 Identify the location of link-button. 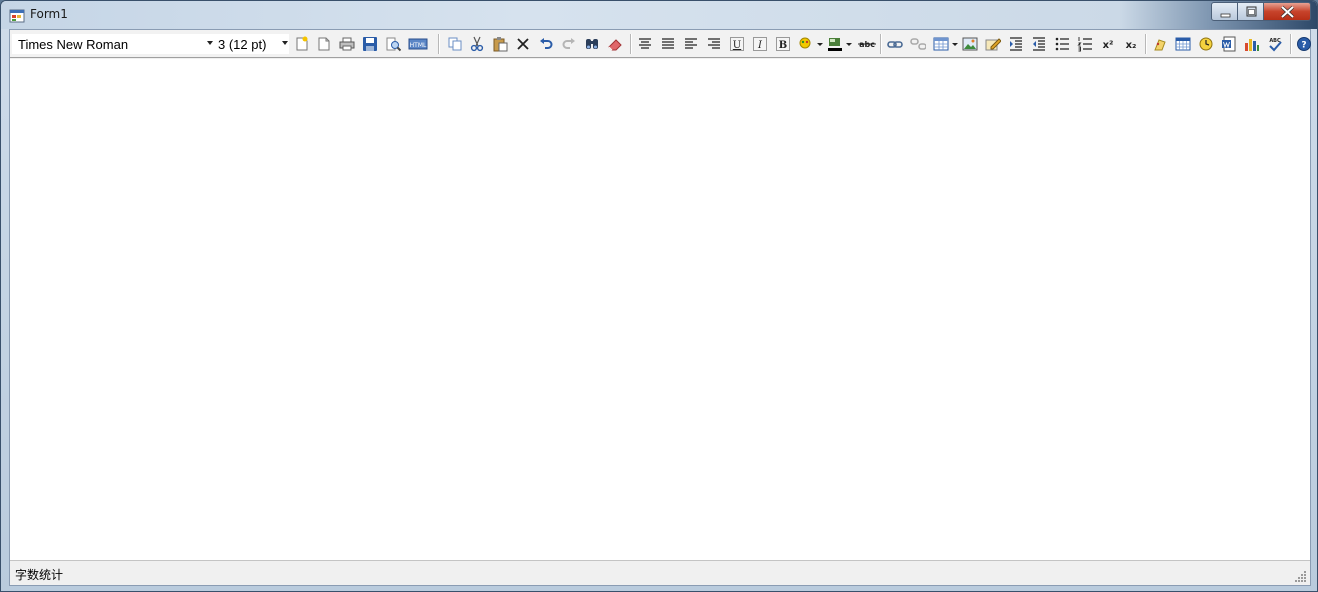
(895, 44).